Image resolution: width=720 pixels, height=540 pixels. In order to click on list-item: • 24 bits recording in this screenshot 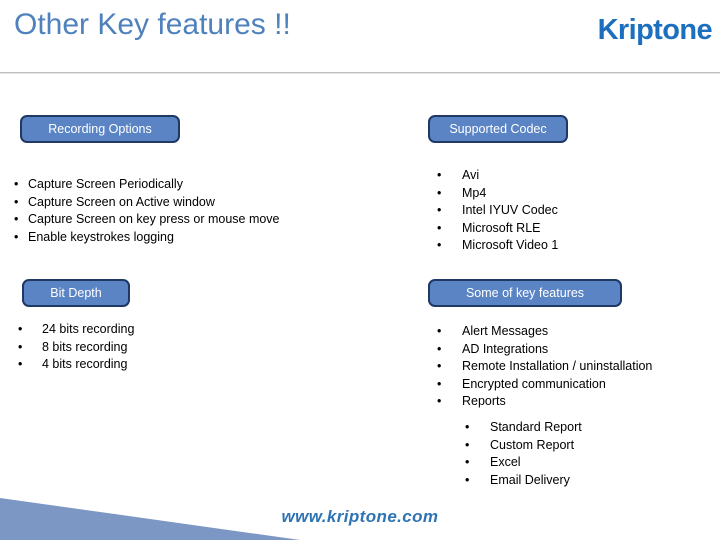, I will do `click(76, 330)`.